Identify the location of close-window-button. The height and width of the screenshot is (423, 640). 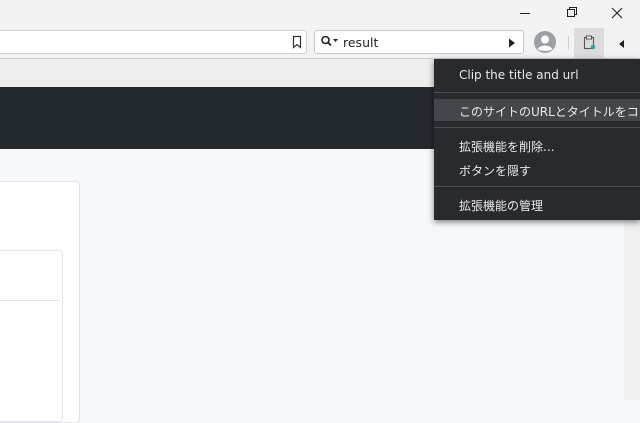
(617, 14).